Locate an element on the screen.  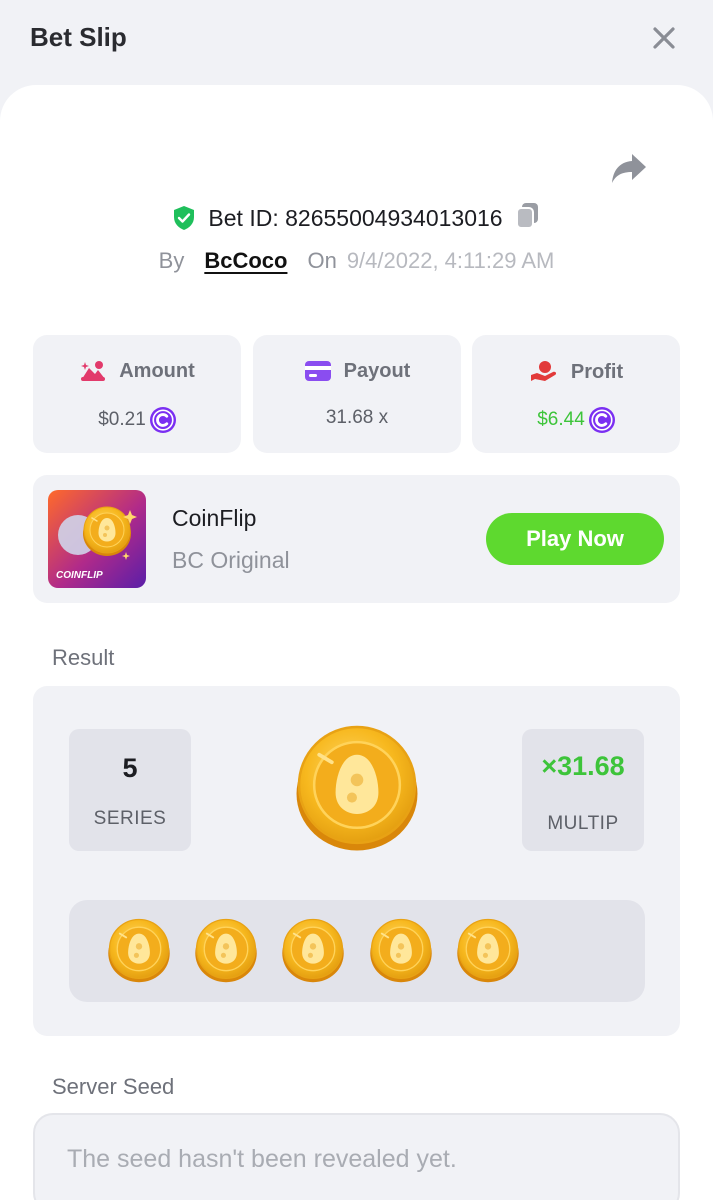
server-seed-label: Server Seed is located at coordinates (113, 1086).